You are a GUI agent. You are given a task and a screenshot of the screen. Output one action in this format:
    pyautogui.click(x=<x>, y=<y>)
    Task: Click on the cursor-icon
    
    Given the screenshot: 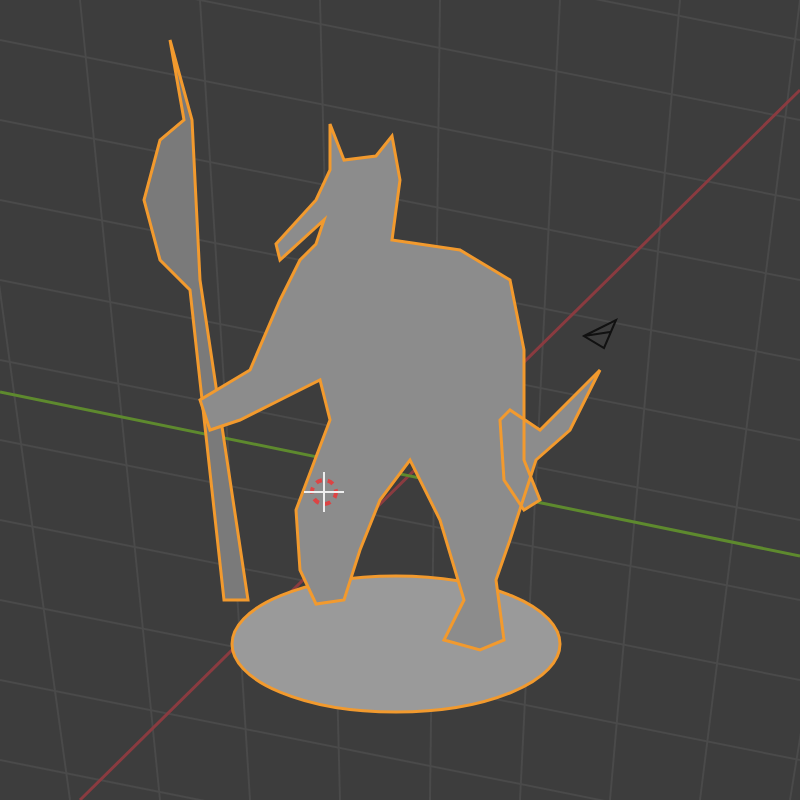 What is the action you would take?
    pyautogui.click(x=324, y=492)
    